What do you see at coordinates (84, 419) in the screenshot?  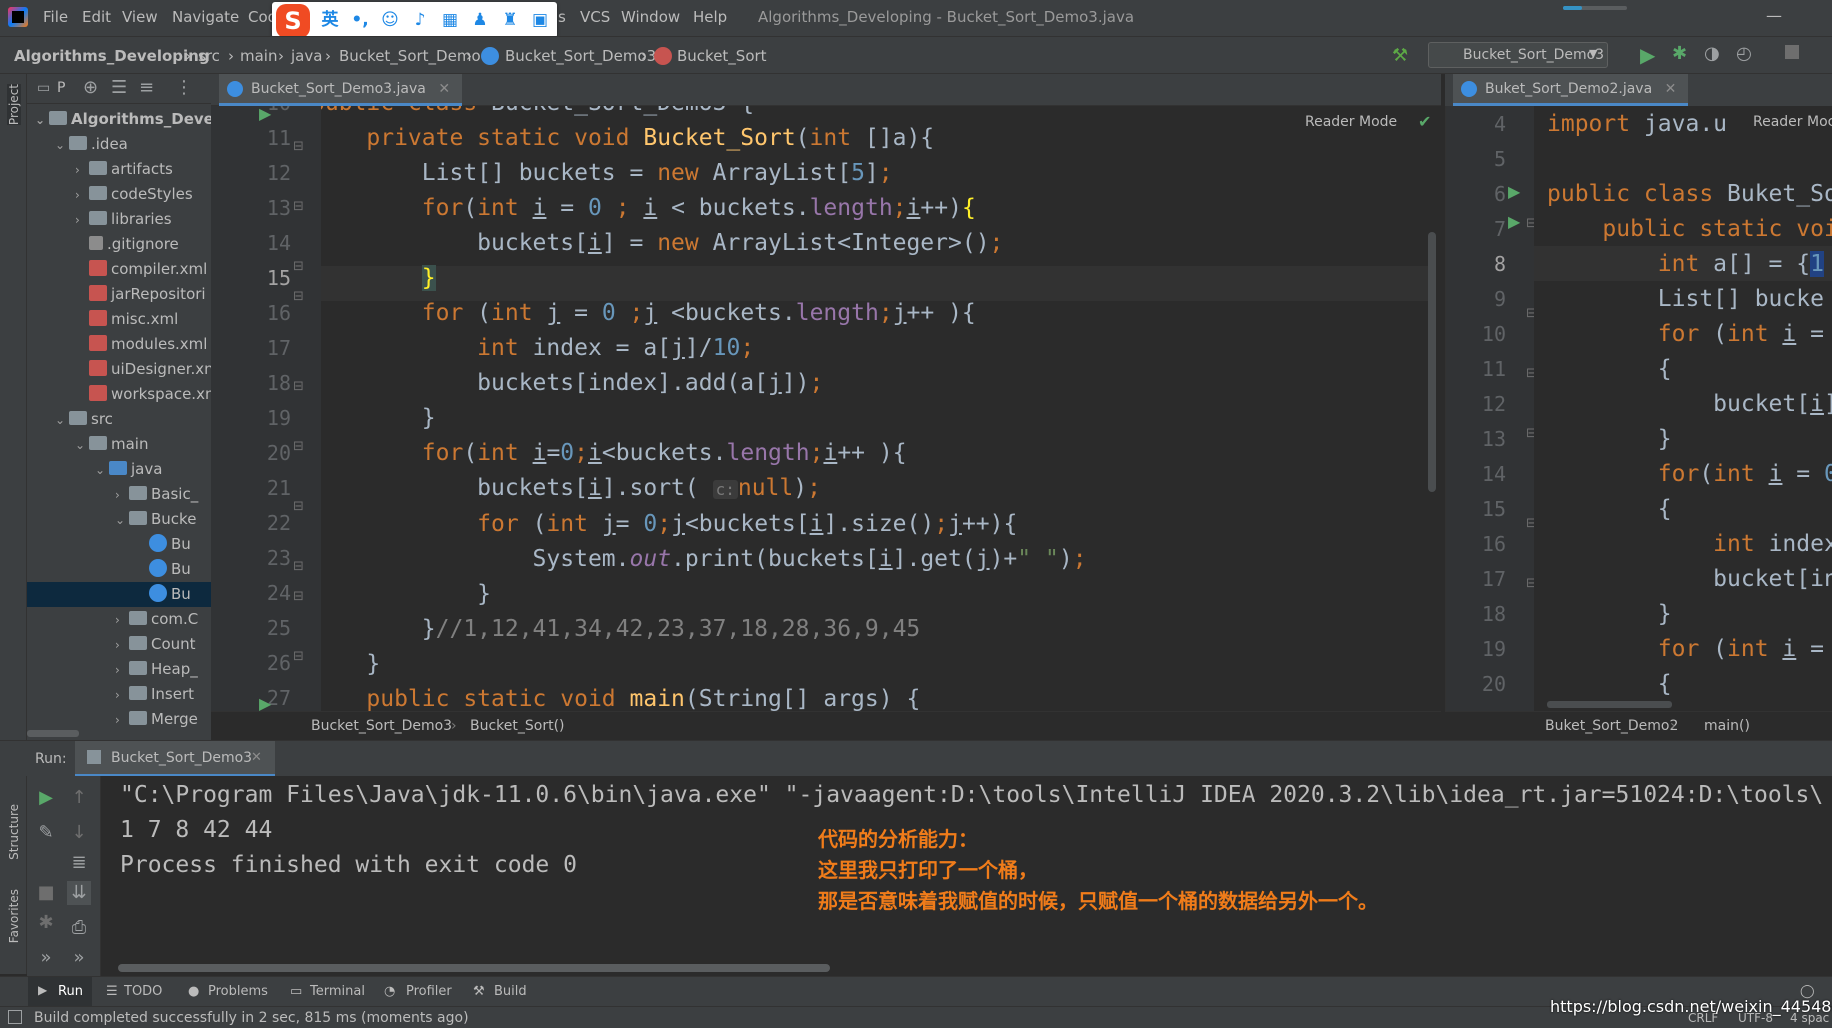 I see `tree-node-src: ⌄ src` at bounding box center [84, 419].